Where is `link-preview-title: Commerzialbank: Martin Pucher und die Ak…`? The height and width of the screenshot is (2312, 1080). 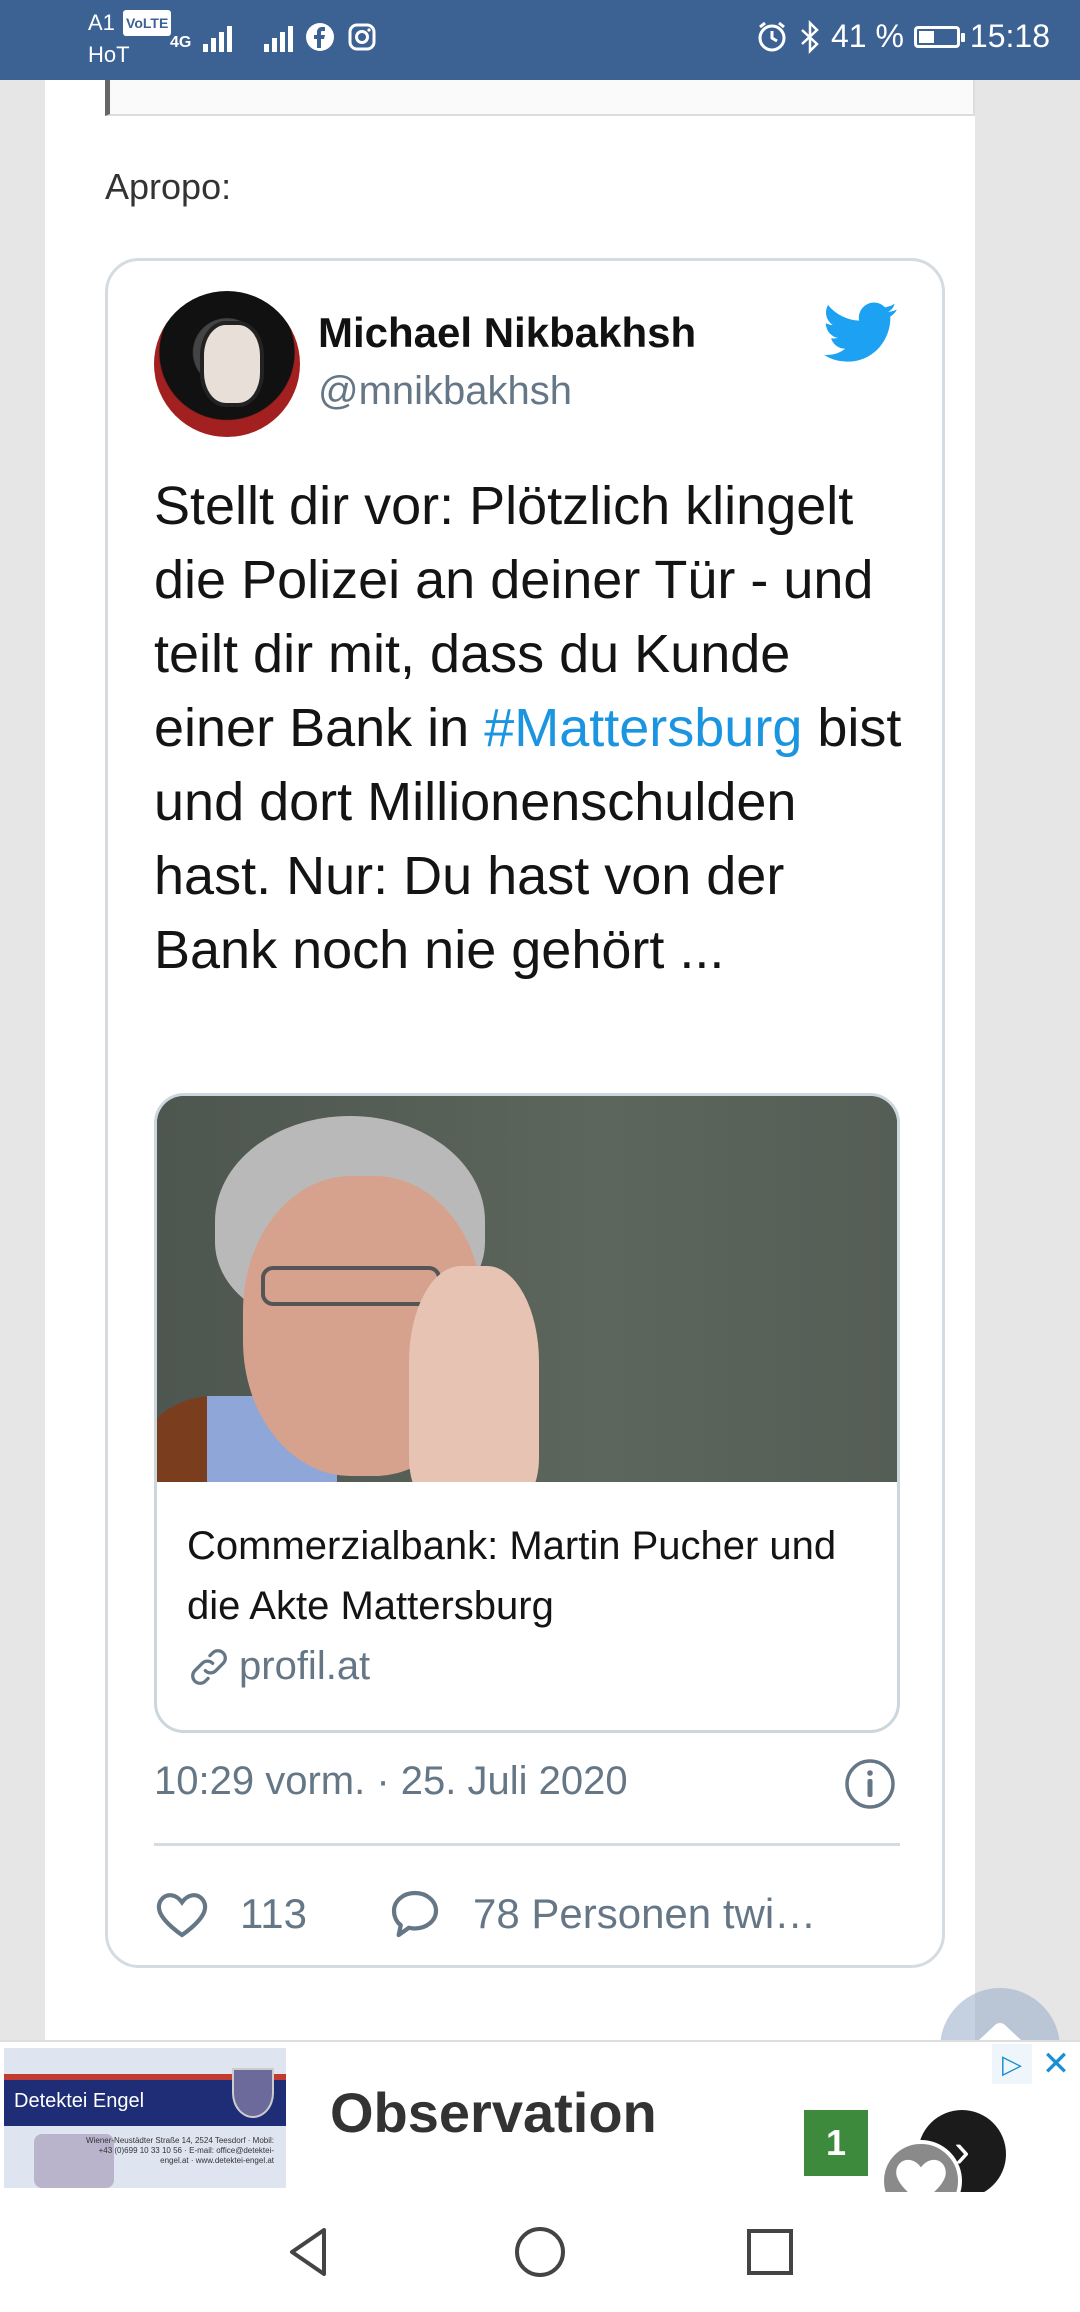 link-preview-title: Commerzialbank: Martin Pucher und die Ak… is located at coordinates (532, 1576).